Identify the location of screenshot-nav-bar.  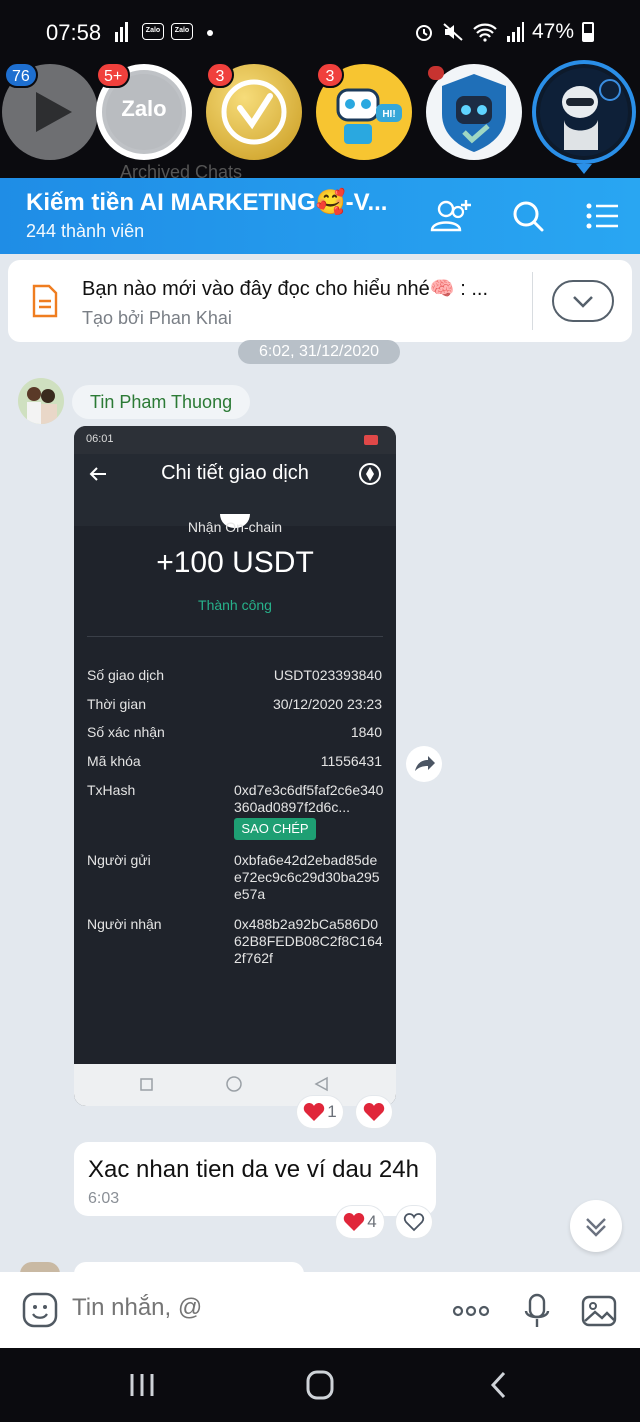
(235, 1085).